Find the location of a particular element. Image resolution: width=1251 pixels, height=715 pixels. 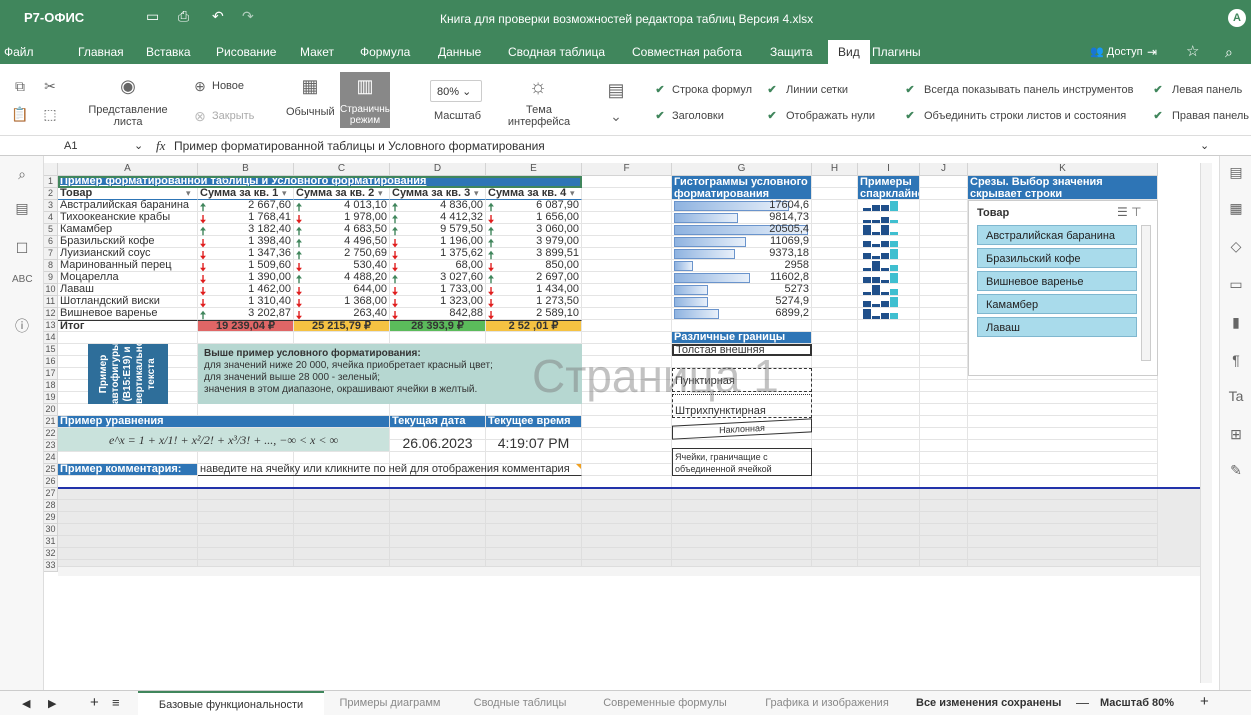

print-icon: ⎙ is located at coordinates (183, 16).